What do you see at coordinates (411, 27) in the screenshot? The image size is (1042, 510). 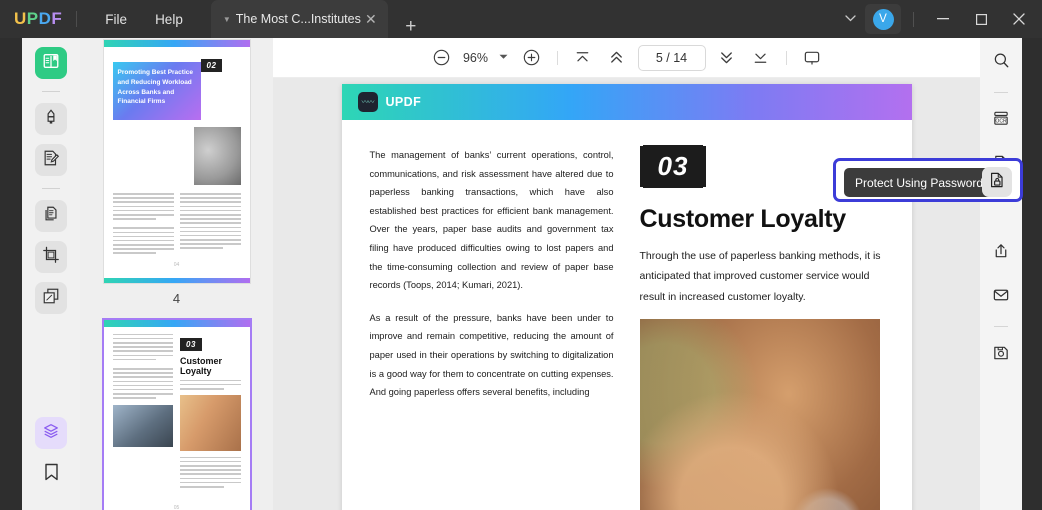 I see `new-tab-button: +` at bounding box center [411, 27].